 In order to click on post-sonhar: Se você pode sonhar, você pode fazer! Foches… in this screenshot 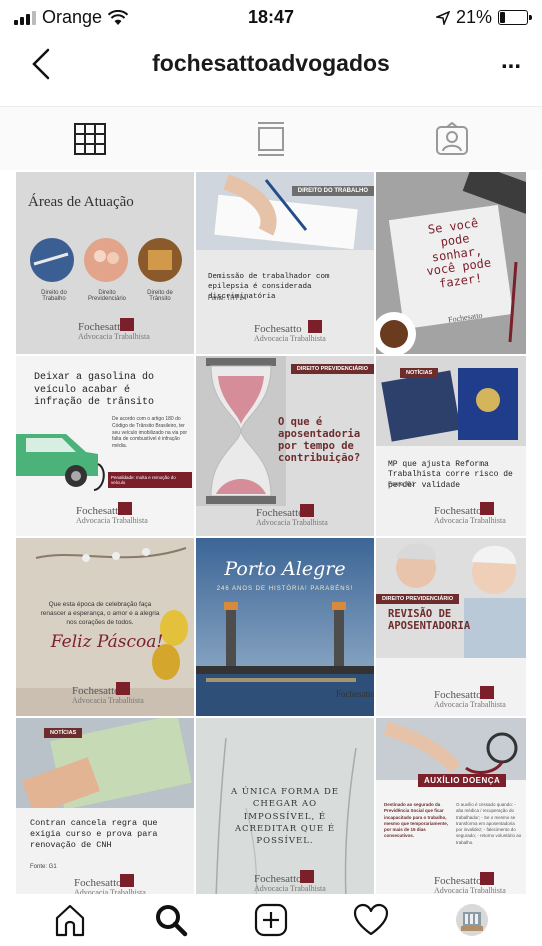, I will do `click(451, 263)`.